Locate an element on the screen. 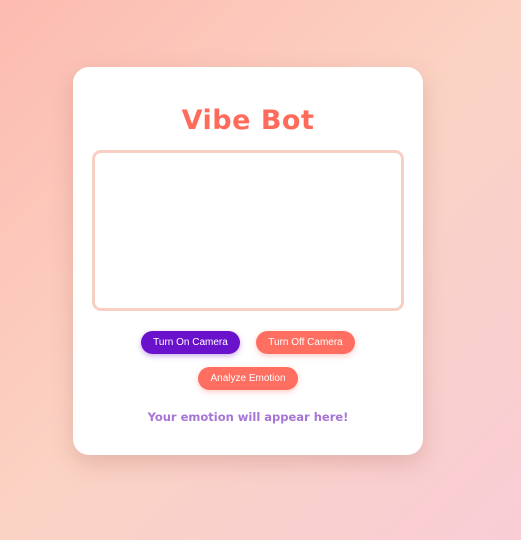 This screenshot has height=540, width=521. emotion-result-text: Your emotion will appear here! is located at coordinates (248, 417).